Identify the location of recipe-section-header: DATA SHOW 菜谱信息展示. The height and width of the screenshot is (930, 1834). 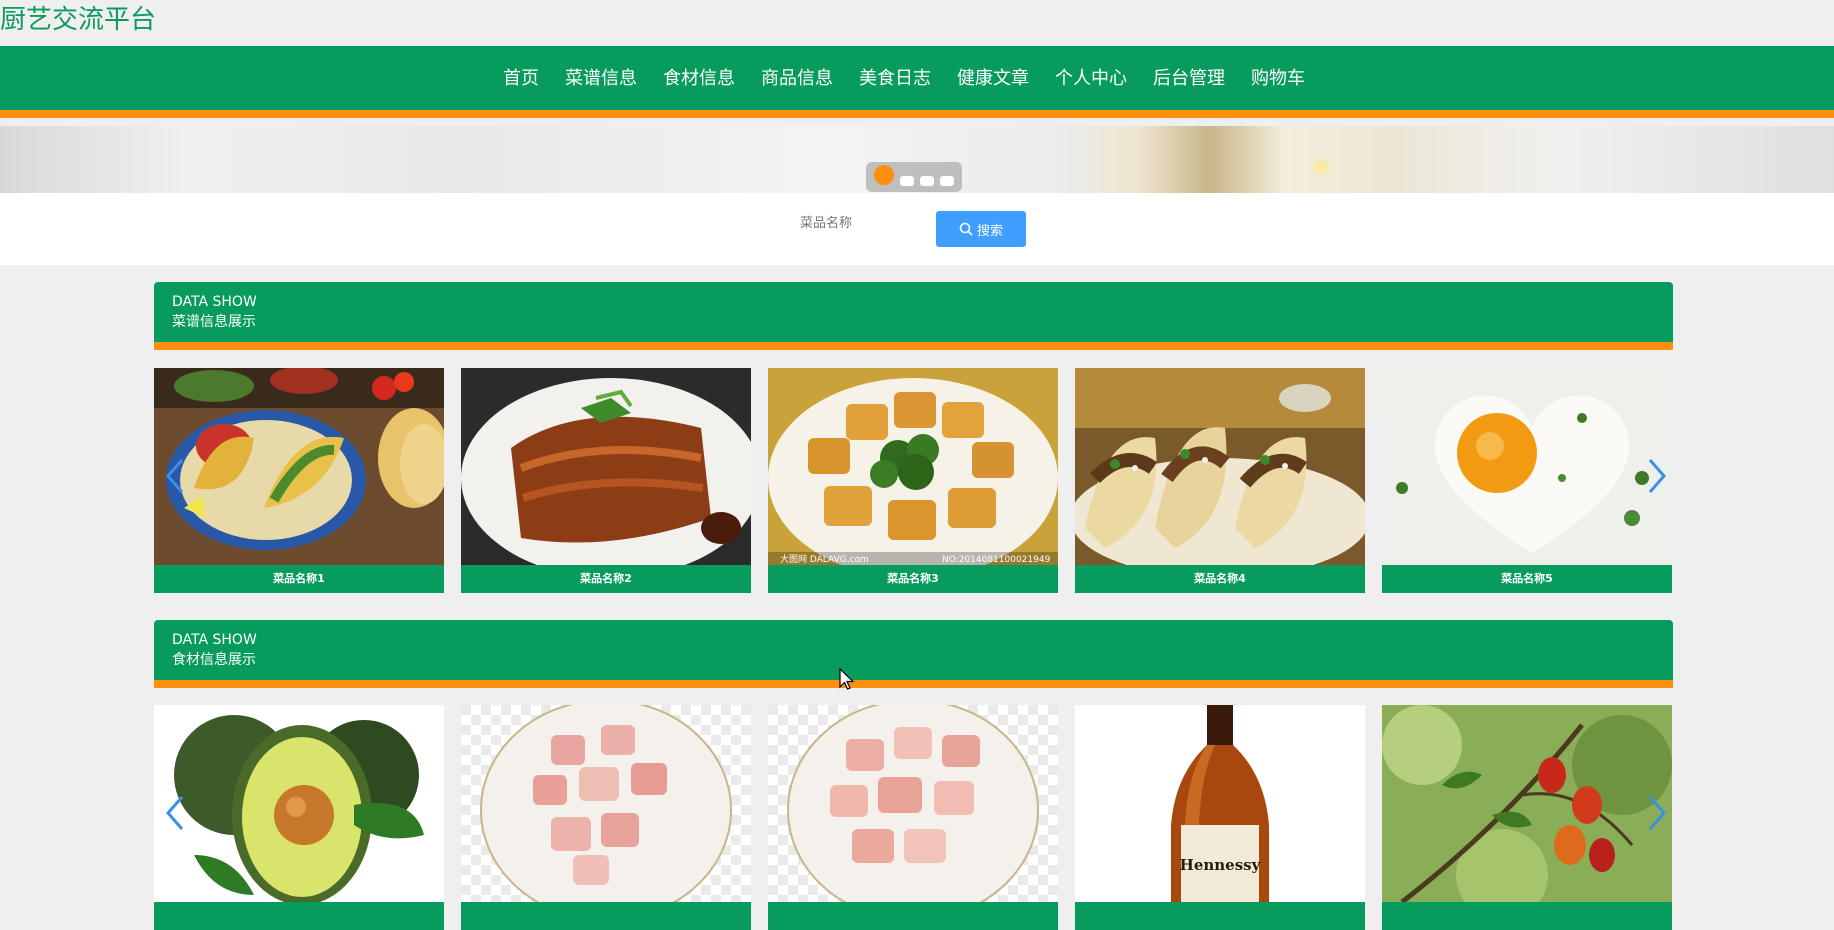
(913, 316).